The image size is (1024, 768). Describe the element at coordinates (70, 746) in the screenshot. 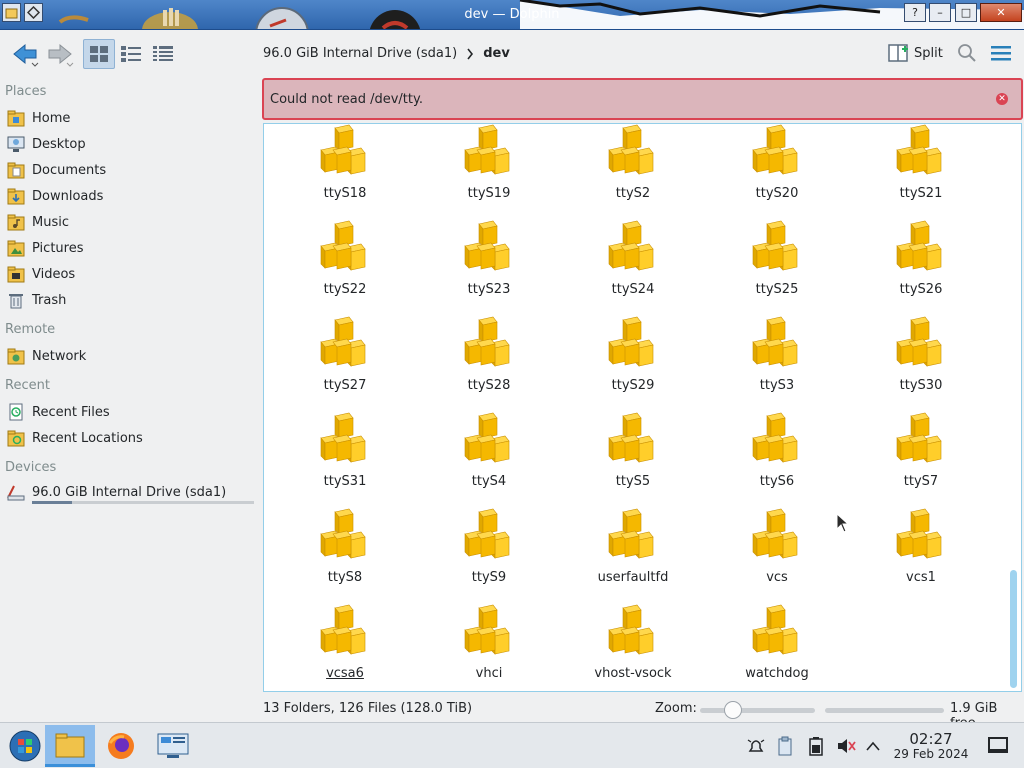

I see `taskbar-dolphin` at that location.